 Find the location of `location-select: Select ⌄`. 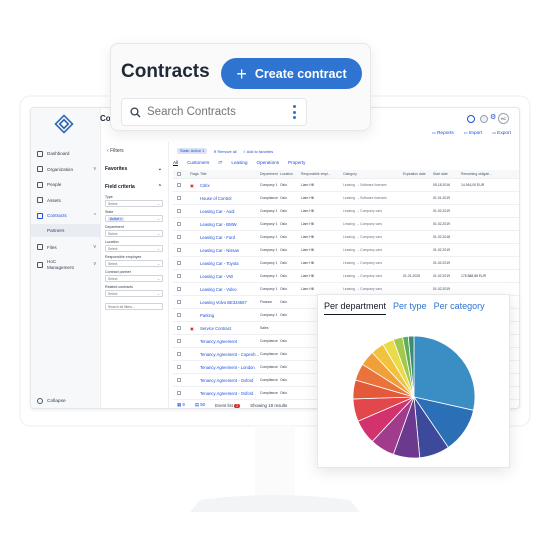

location-select: Select ⌄ is located at coordinates (134, 248).